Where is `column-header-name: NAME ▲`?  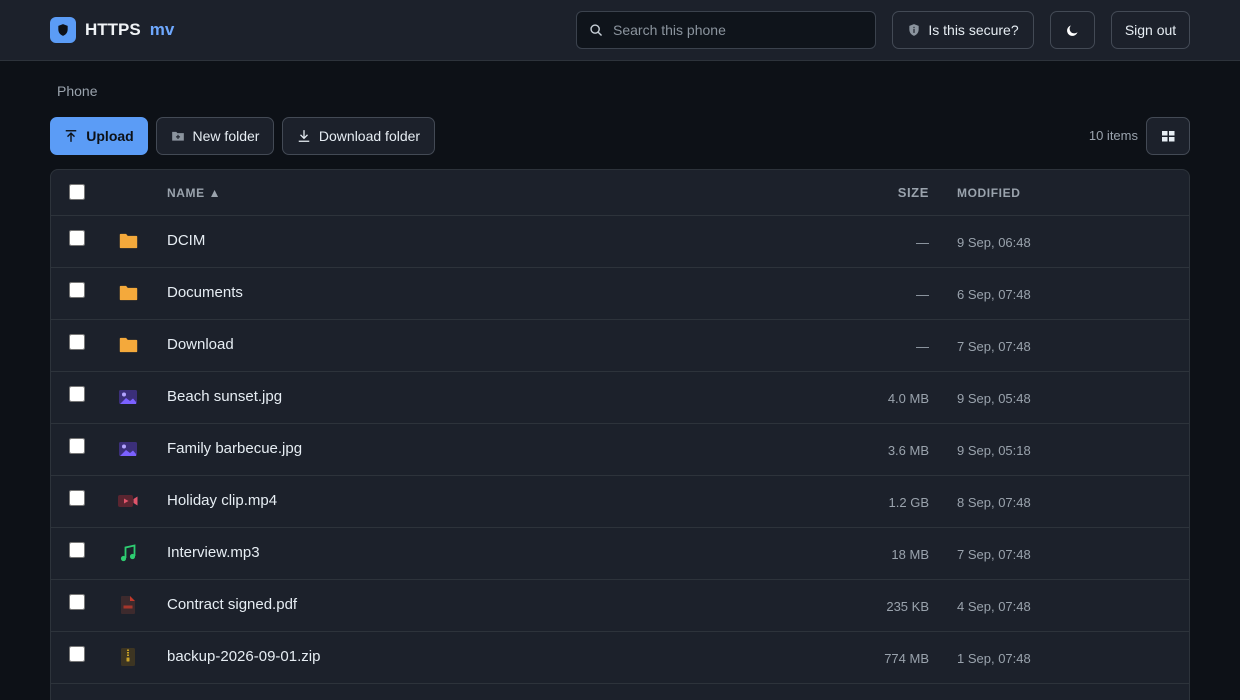
column-header-name: NAME ▲ is located at coordinates (194, 193).